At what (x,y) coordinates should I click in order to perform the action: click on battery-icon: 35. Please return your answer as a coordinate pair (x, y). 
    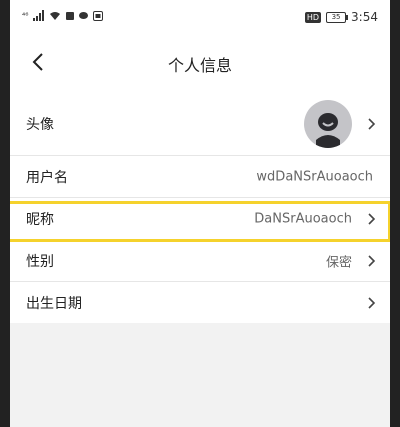
    Looking at the image, I should click on (337, 17).